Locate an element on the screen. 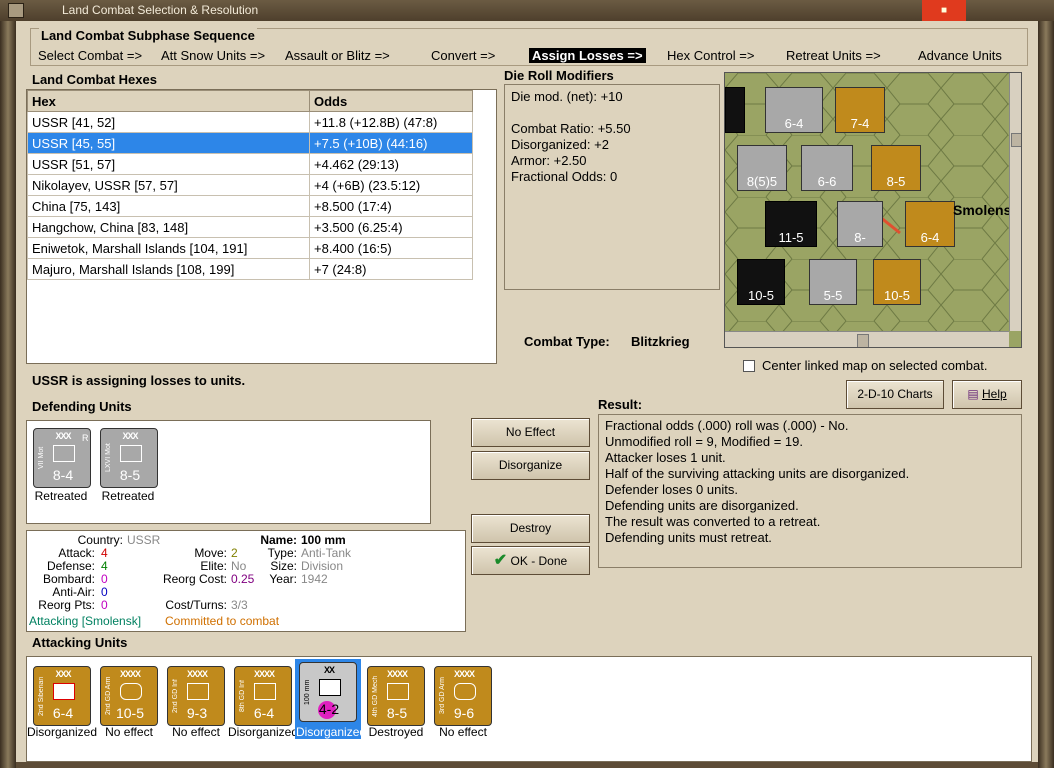 The width and height of the screenshot is (1054, 768). map-unit-counter: 11-5 is located at coordinates (791, 224).